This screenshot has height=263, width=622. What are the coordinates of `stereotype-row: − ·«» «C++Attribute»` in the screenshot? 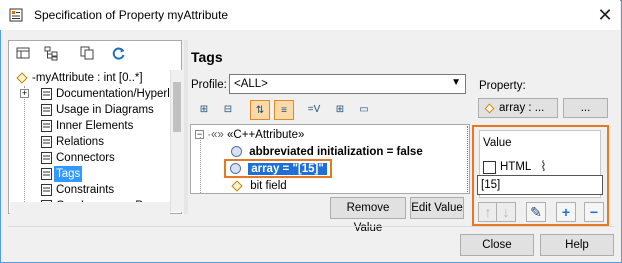 It's located at (249, 135).